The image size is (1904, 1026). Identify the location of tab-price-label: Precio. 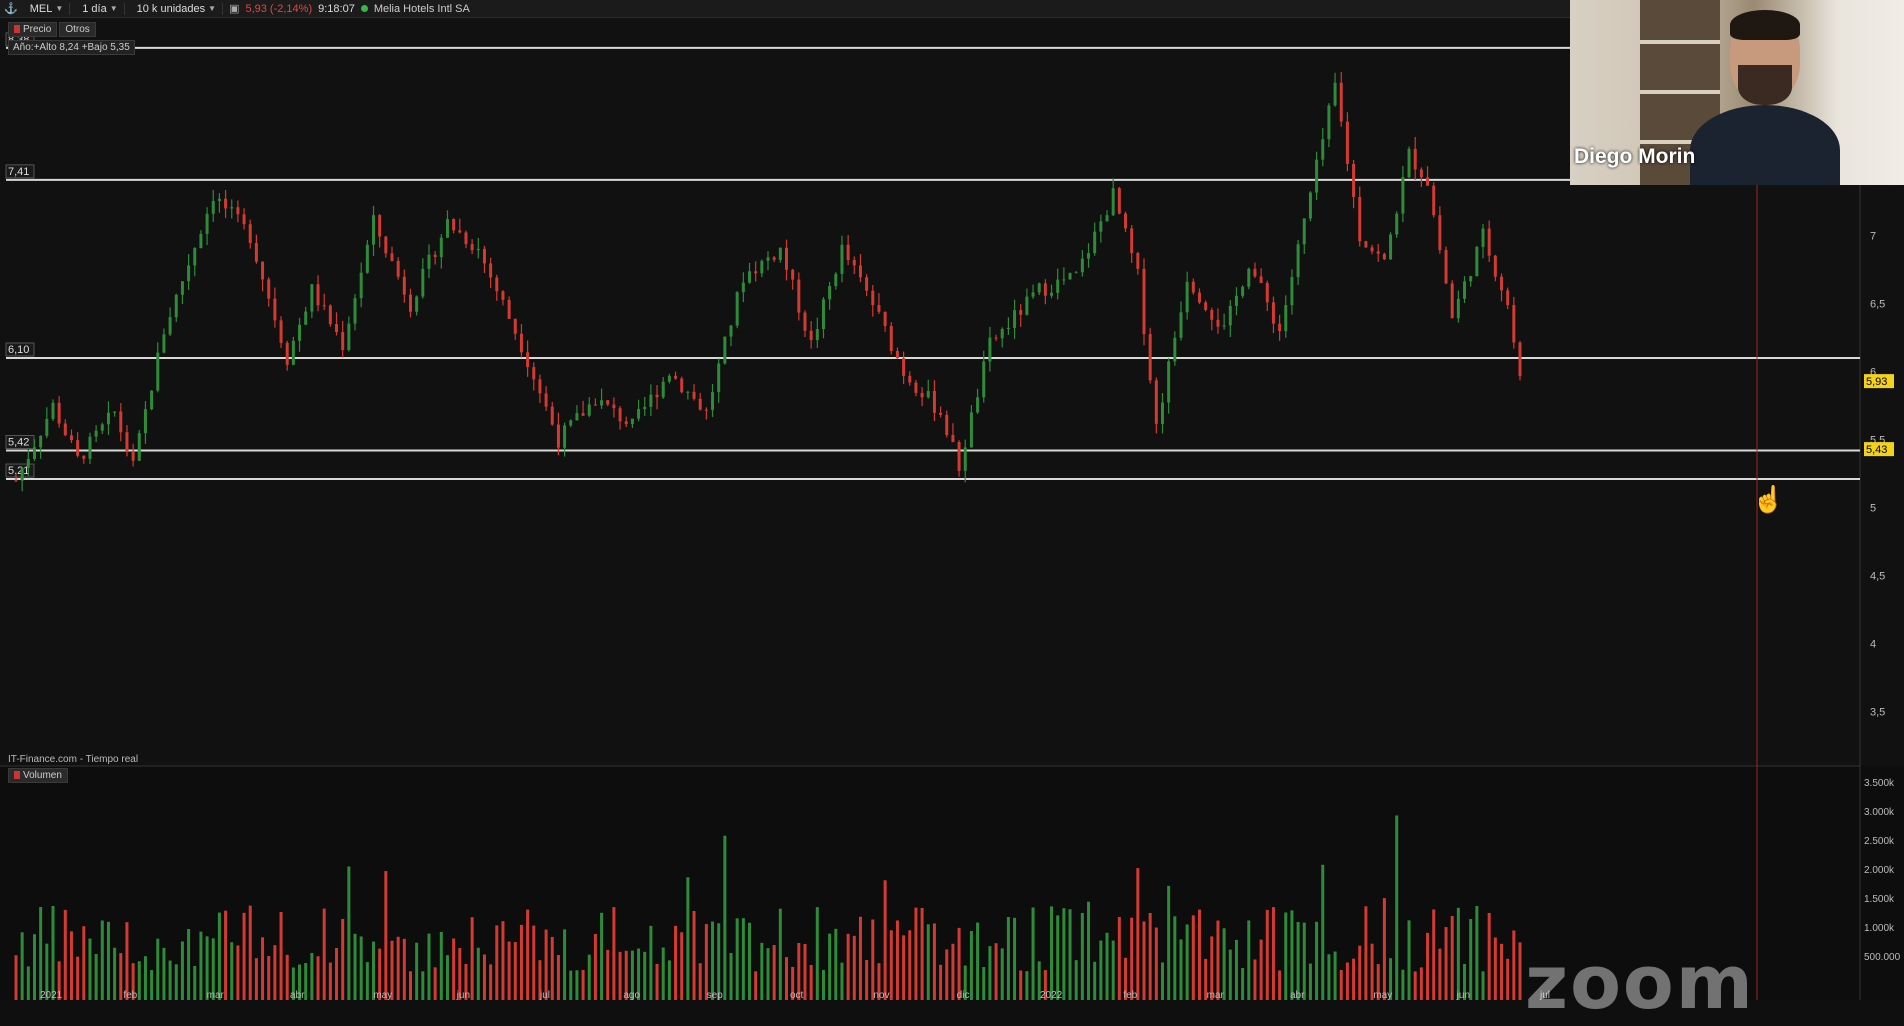
(37, 29).